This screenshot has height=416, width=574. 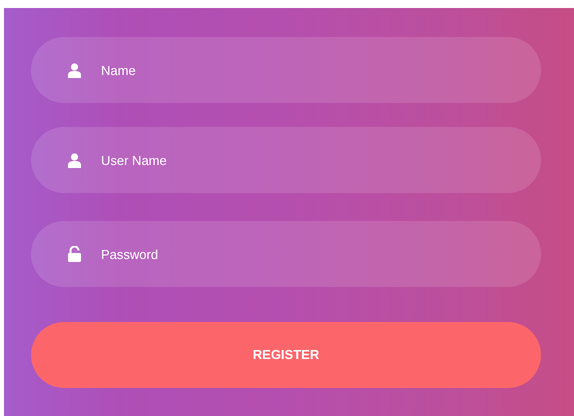 What do you see at coordinates (286, 355) in the screenshot?
I see `register-button: REGISTER` at bounding box center [286, 355].